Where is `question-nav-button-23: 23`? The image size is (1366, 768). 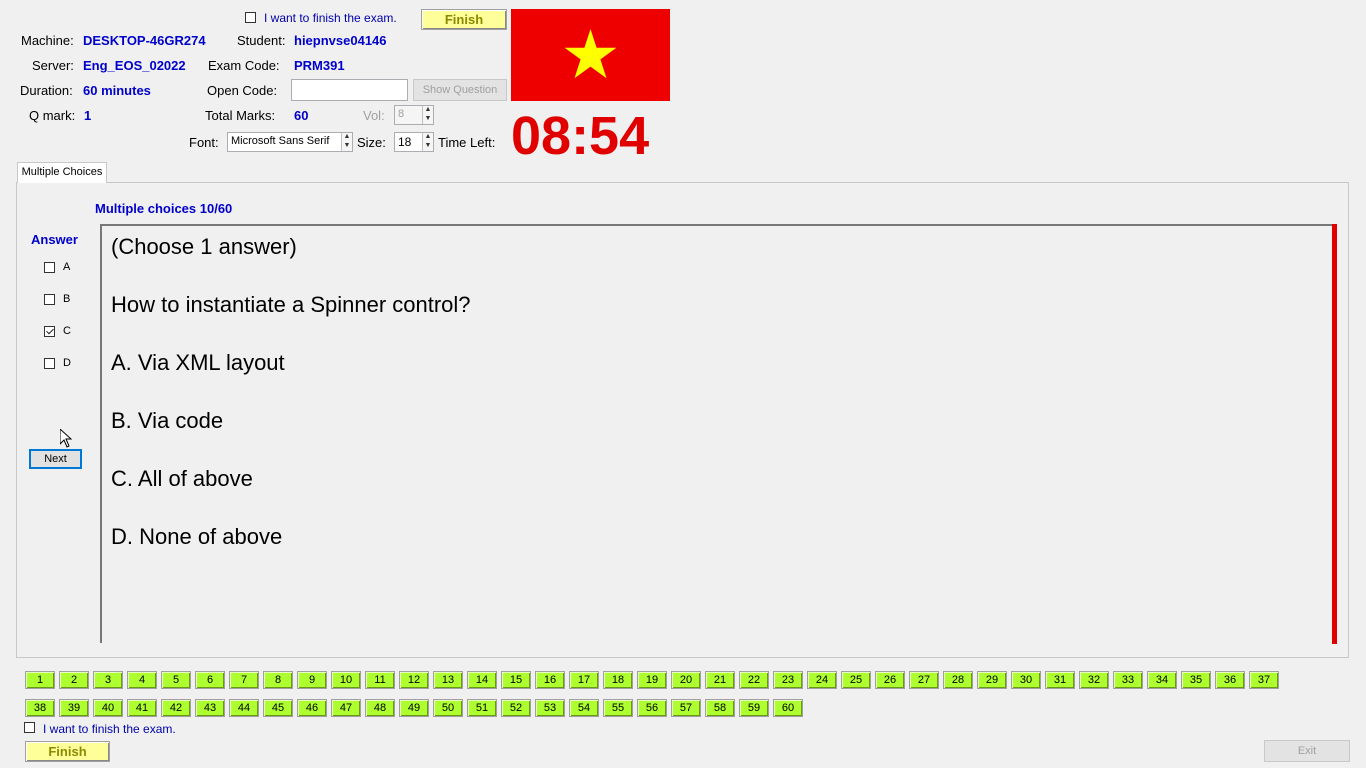
question-nav-button-23: 23 is located at coordinates (788, 680).